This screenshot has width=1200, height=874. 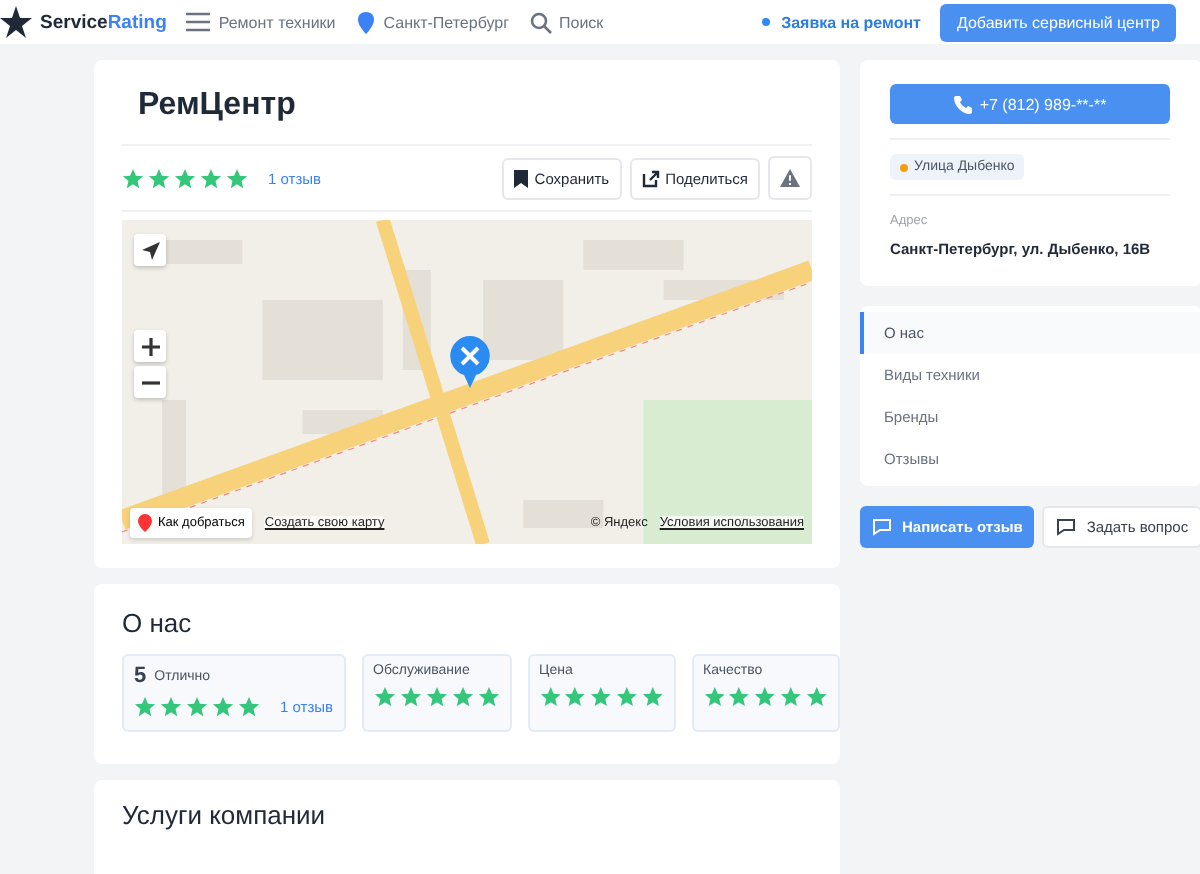 I want to click on locate-button, so click(x=150, y=250).